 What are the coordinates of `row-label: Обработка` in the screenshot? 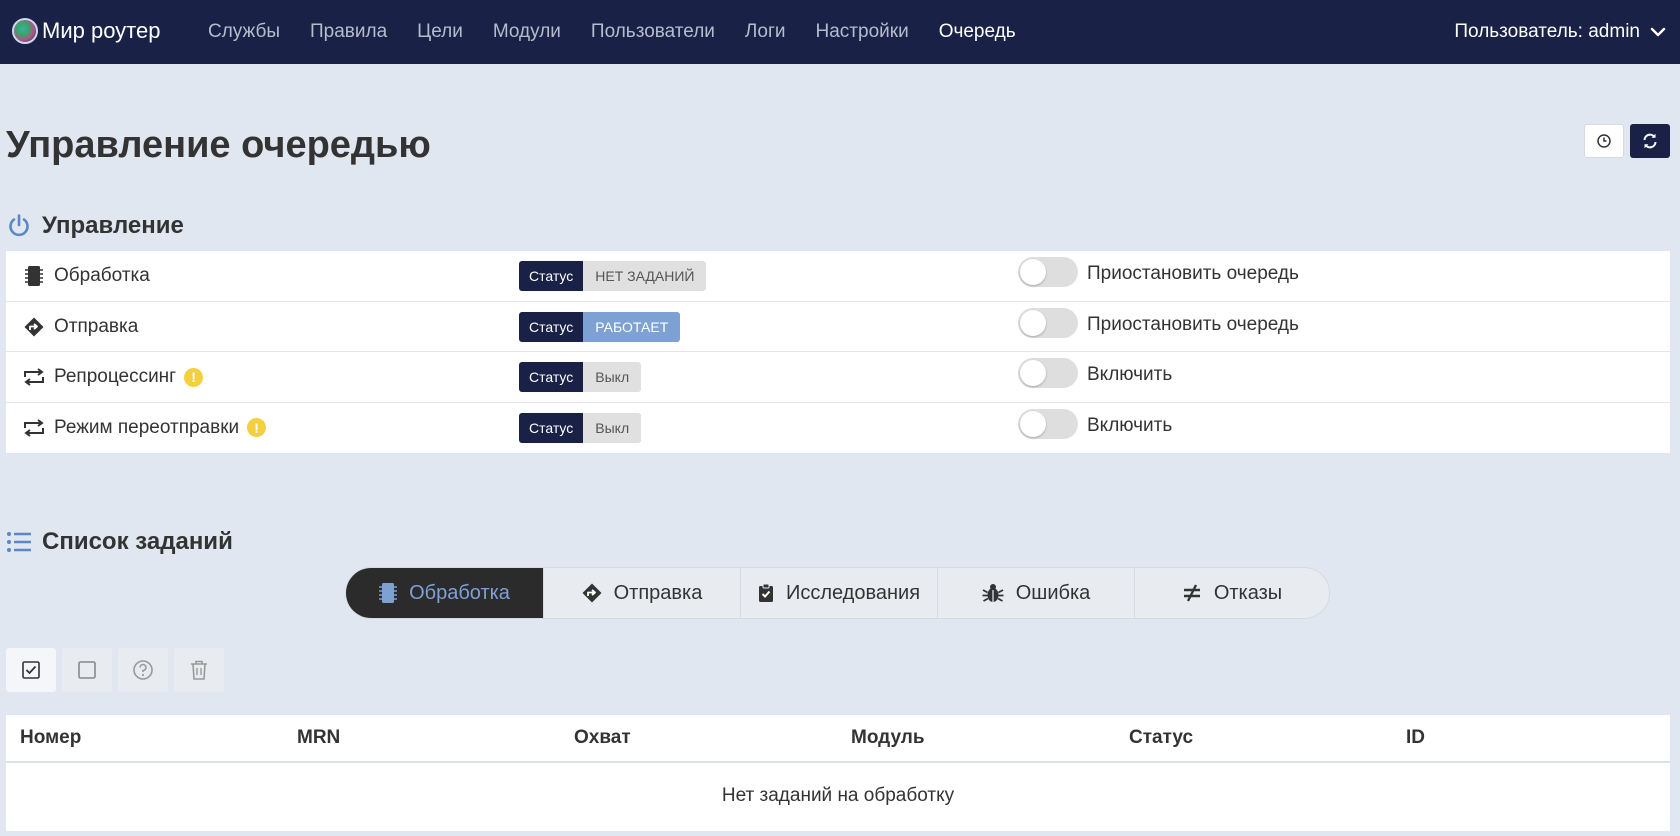 It's located at (102, 275).